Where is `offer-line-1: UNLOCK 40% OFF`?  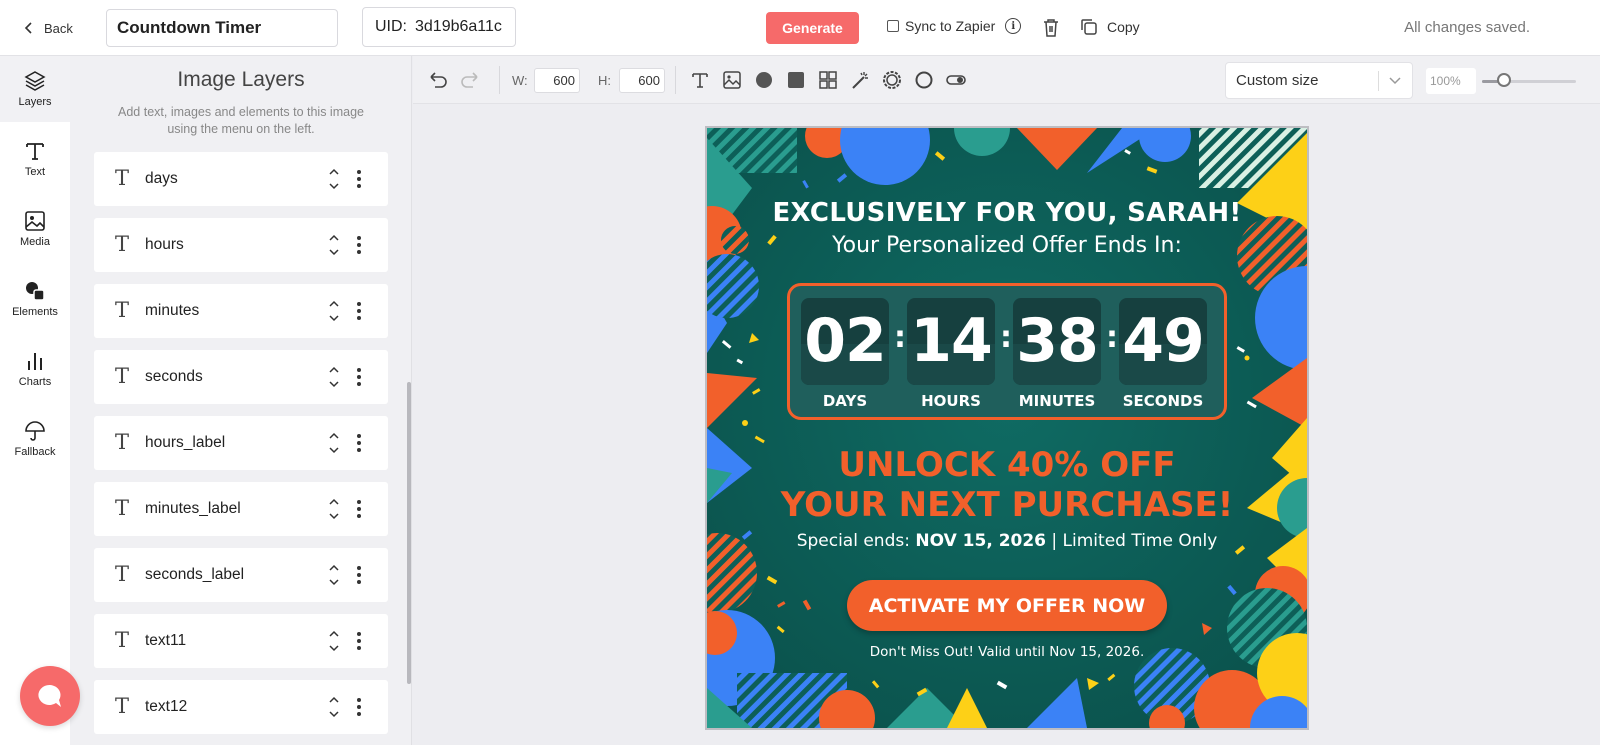 offer-line-1: UNLOCK 40% OFF is located at coordinates (1007, 465).